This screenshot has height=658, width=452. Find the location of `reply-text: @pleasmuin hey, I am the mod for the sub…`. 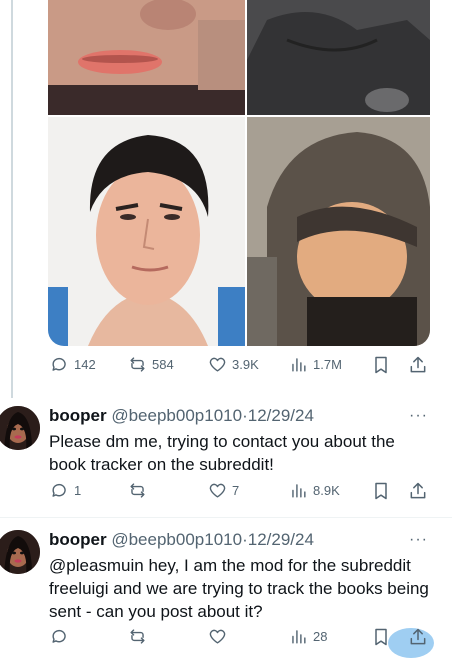

reply-text: @pleasmuin hey, I am the mod for the sub… is located at coordinates (239, 588).